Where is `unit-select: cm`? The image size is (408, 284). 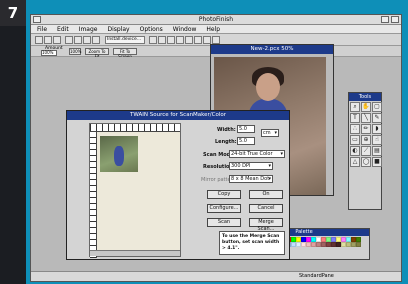 unit-select: cm is located at coordinates (270, 133).